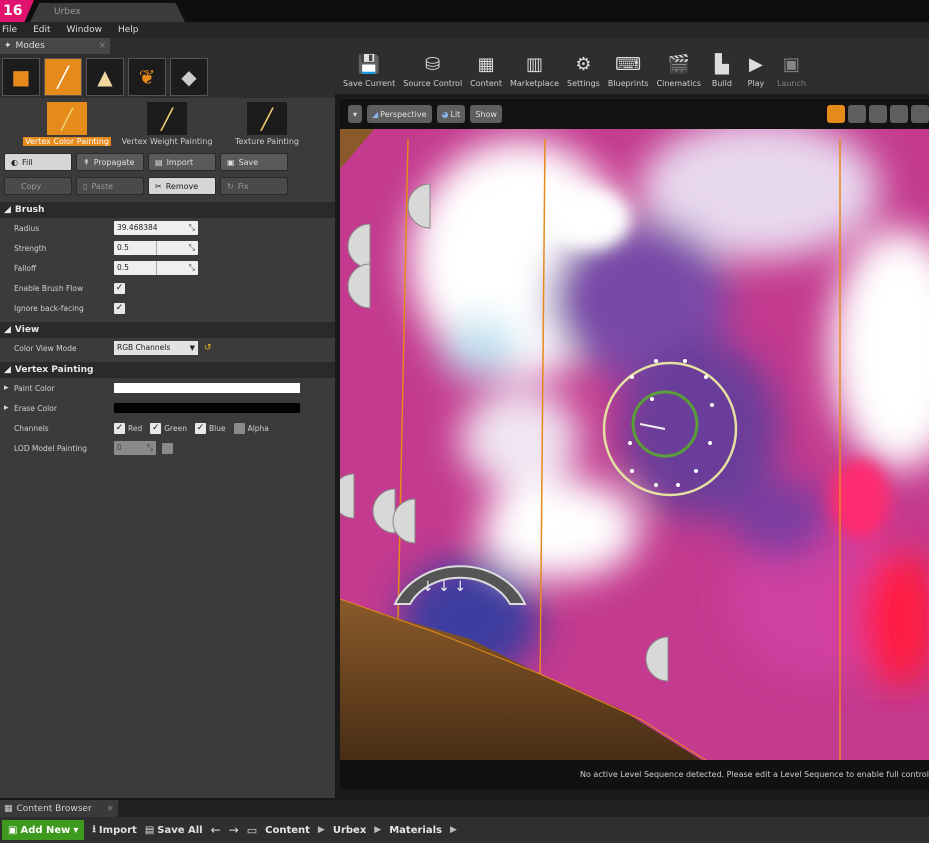  What do you see at coordinates (174, 830) in the screenshot?
I see `save-all-button: ▤ Save All` at bounding box center [174, 830].